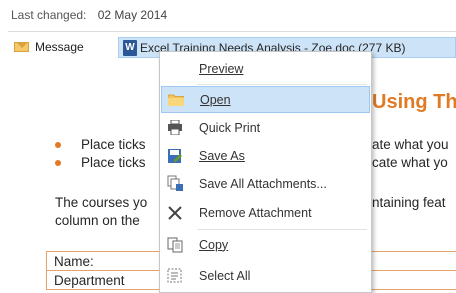  Describe the element at coordinates (409, 202) in the screenshot. I see `para-tail: ntaining feat` at that location.